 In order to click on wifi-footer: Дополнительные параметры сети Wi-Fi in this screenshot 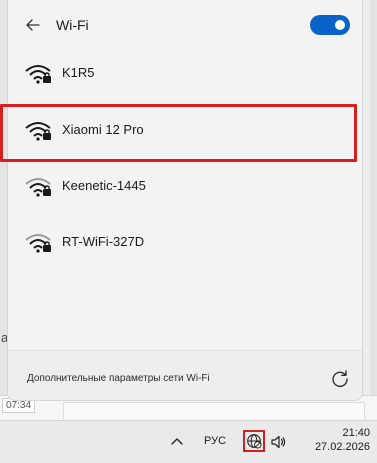, I will do `click(185, 375)`.